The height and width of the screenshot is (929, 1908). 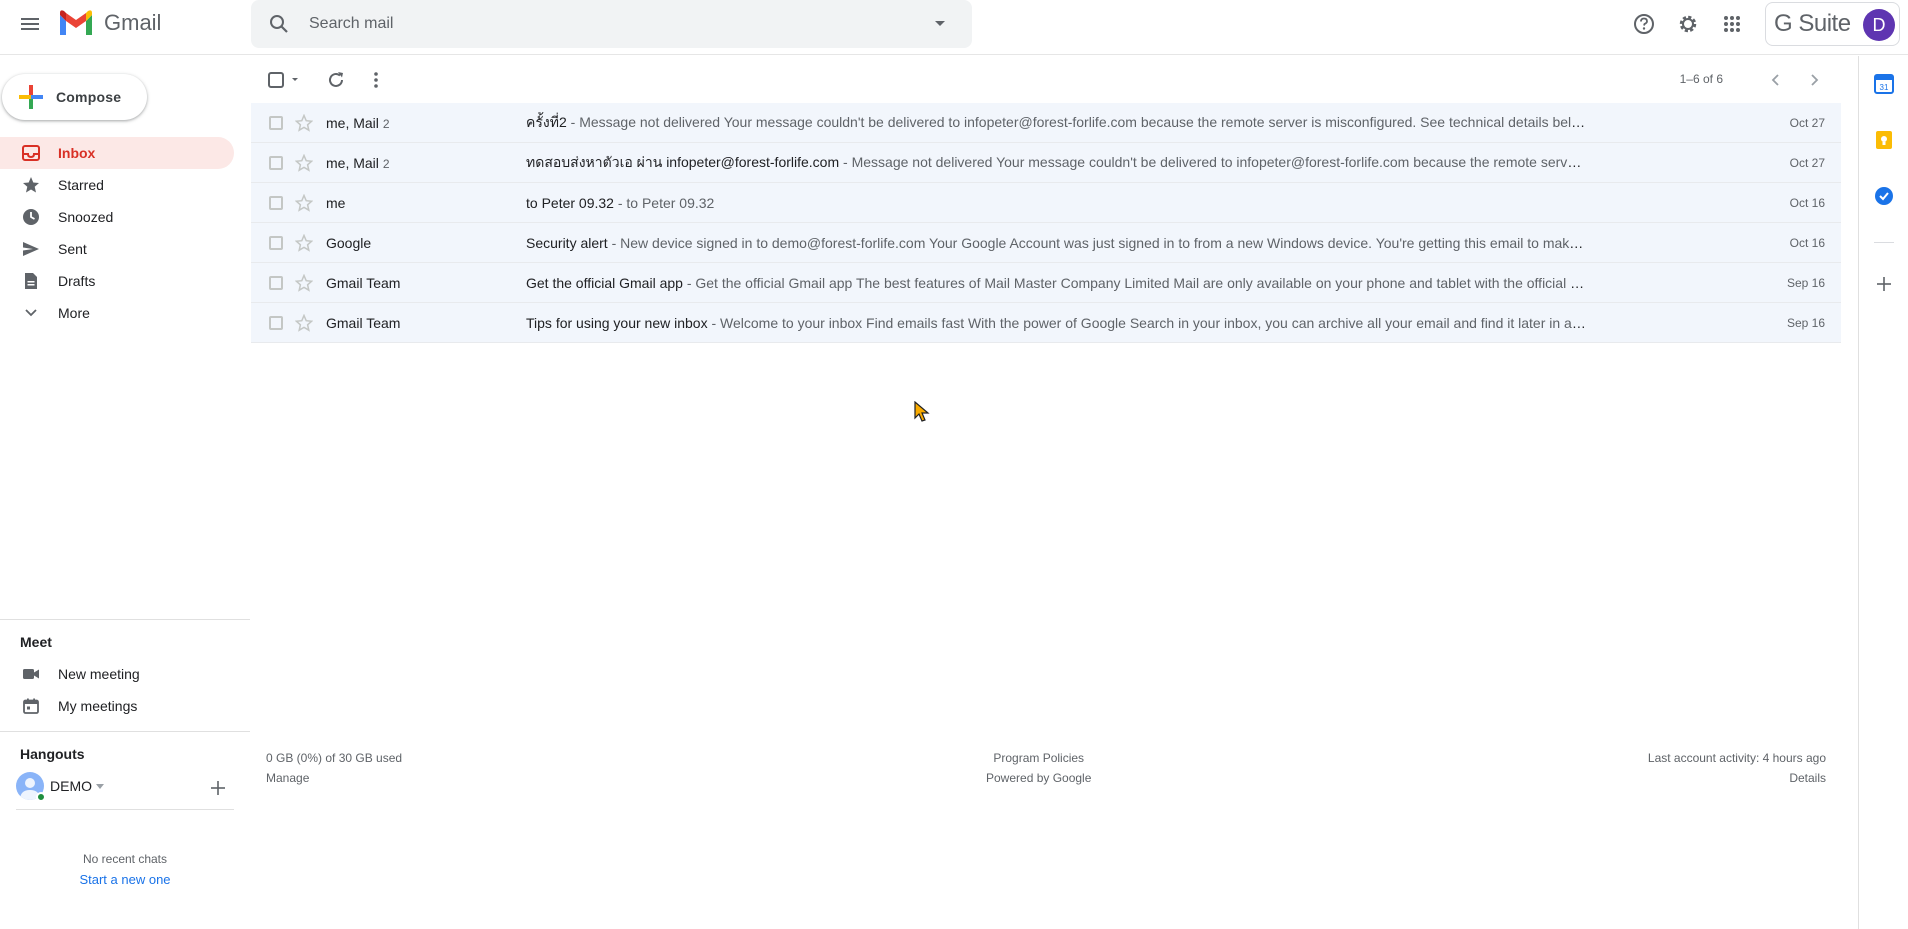 I want to click on email-sender: me, so click(x=336, y=202).